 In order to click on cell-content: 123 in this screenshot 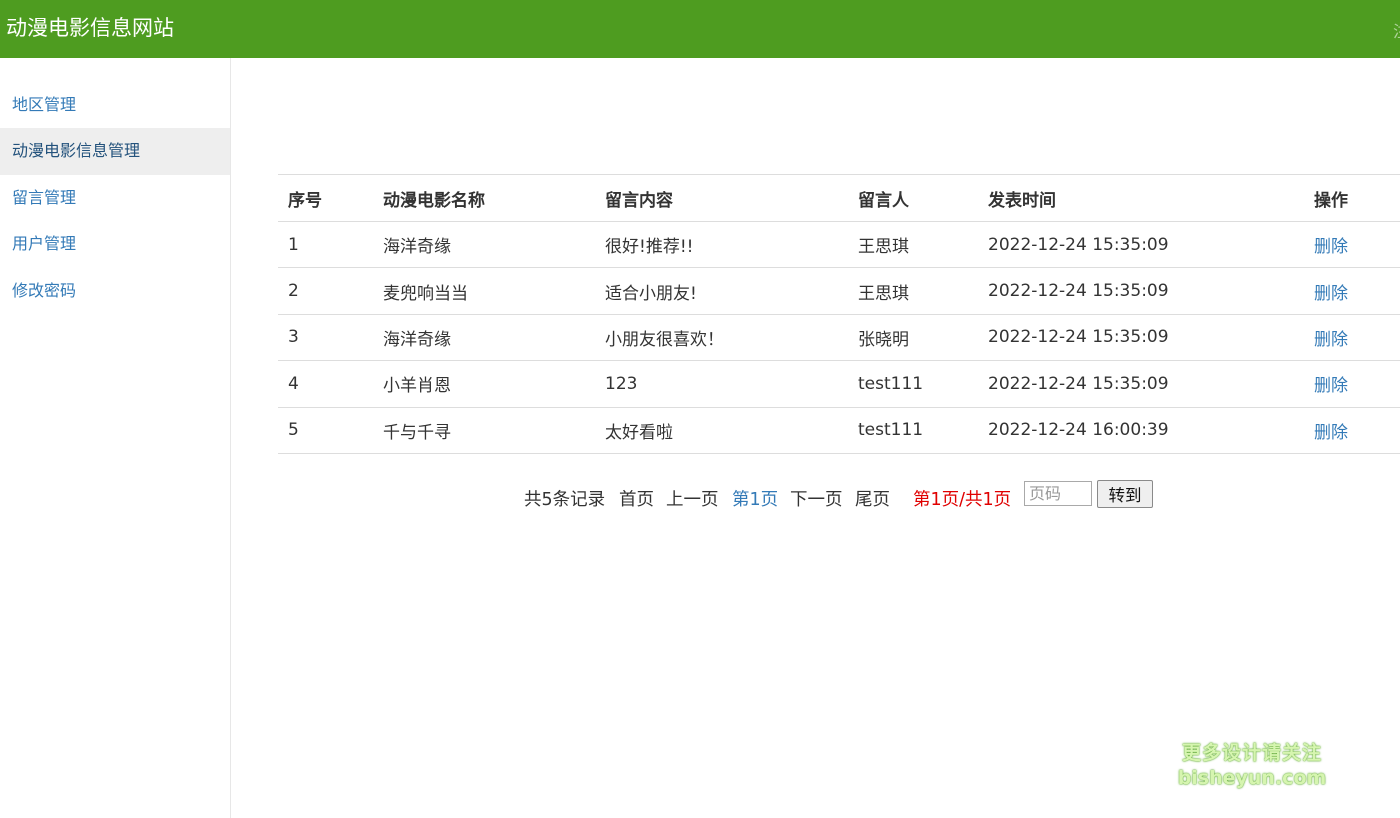, I will do `click(721, 384)`.